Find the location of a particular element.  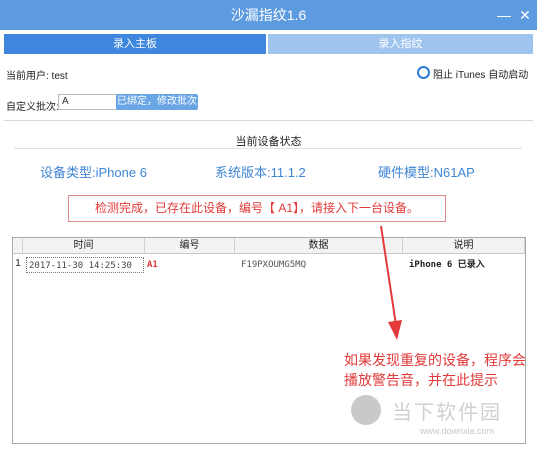

watermark-url: www.downxia.com is located at coordinates (457, 431).